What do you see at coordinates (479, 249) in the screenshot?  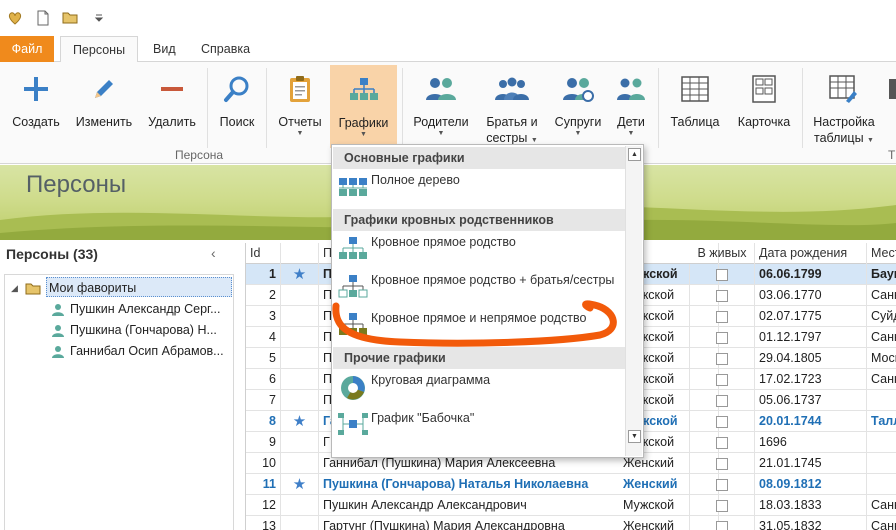 I see `menu-item-blood-direct: Кровное прямое родство` at bounding box center [479, 249].